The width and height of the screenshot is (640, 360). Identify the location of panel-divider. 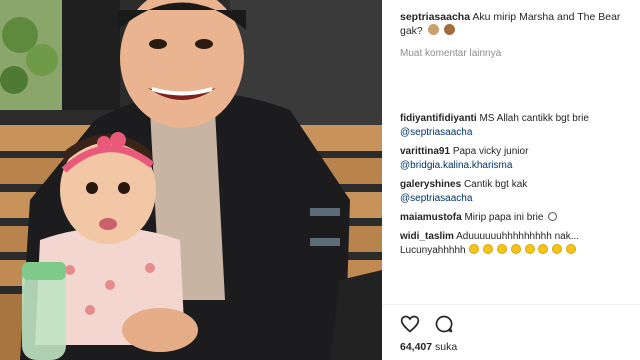
(511, 304).